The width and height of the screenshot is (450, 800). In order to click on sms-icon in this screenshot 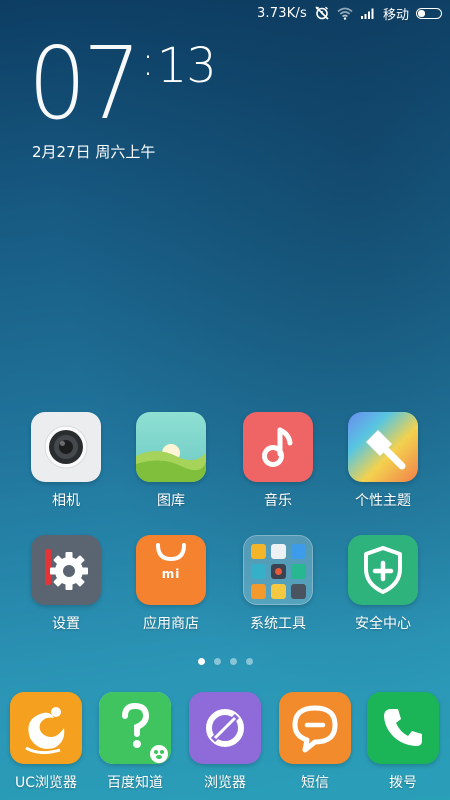, I will do `click(315, 728)`.